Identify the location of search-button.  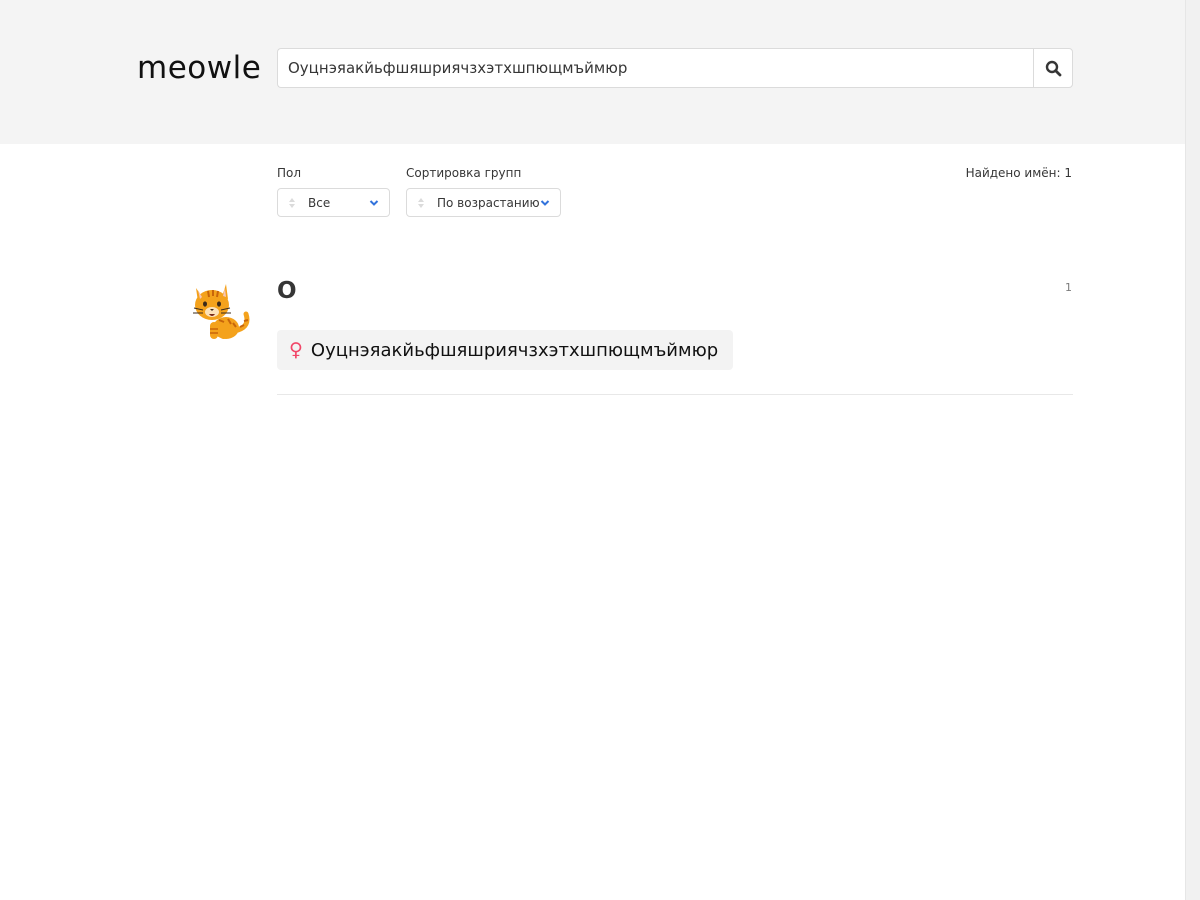
(1053, 68).